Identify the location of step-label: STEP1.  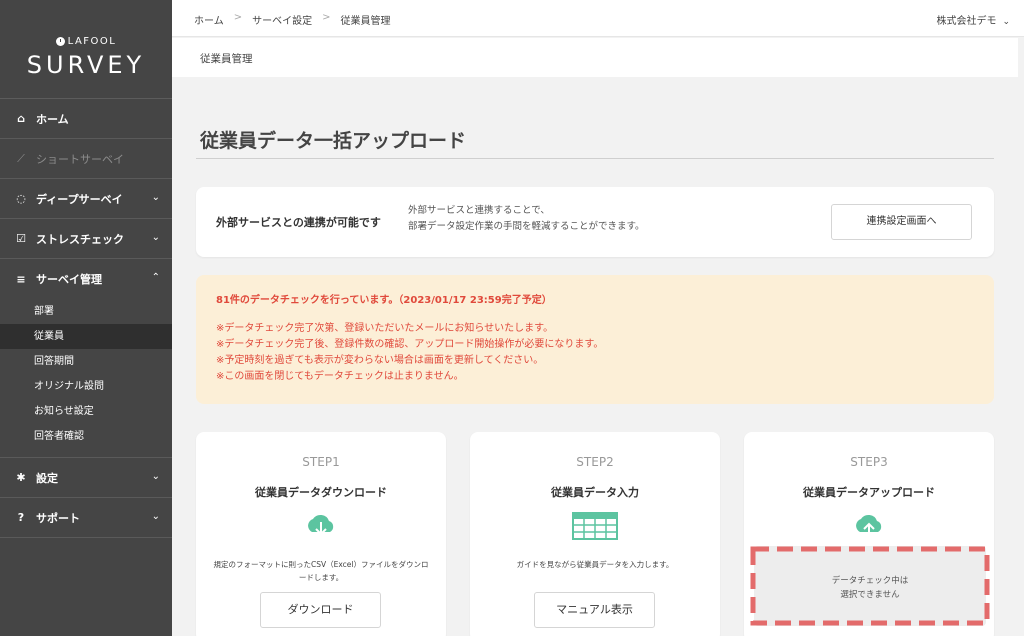
(321, 462).